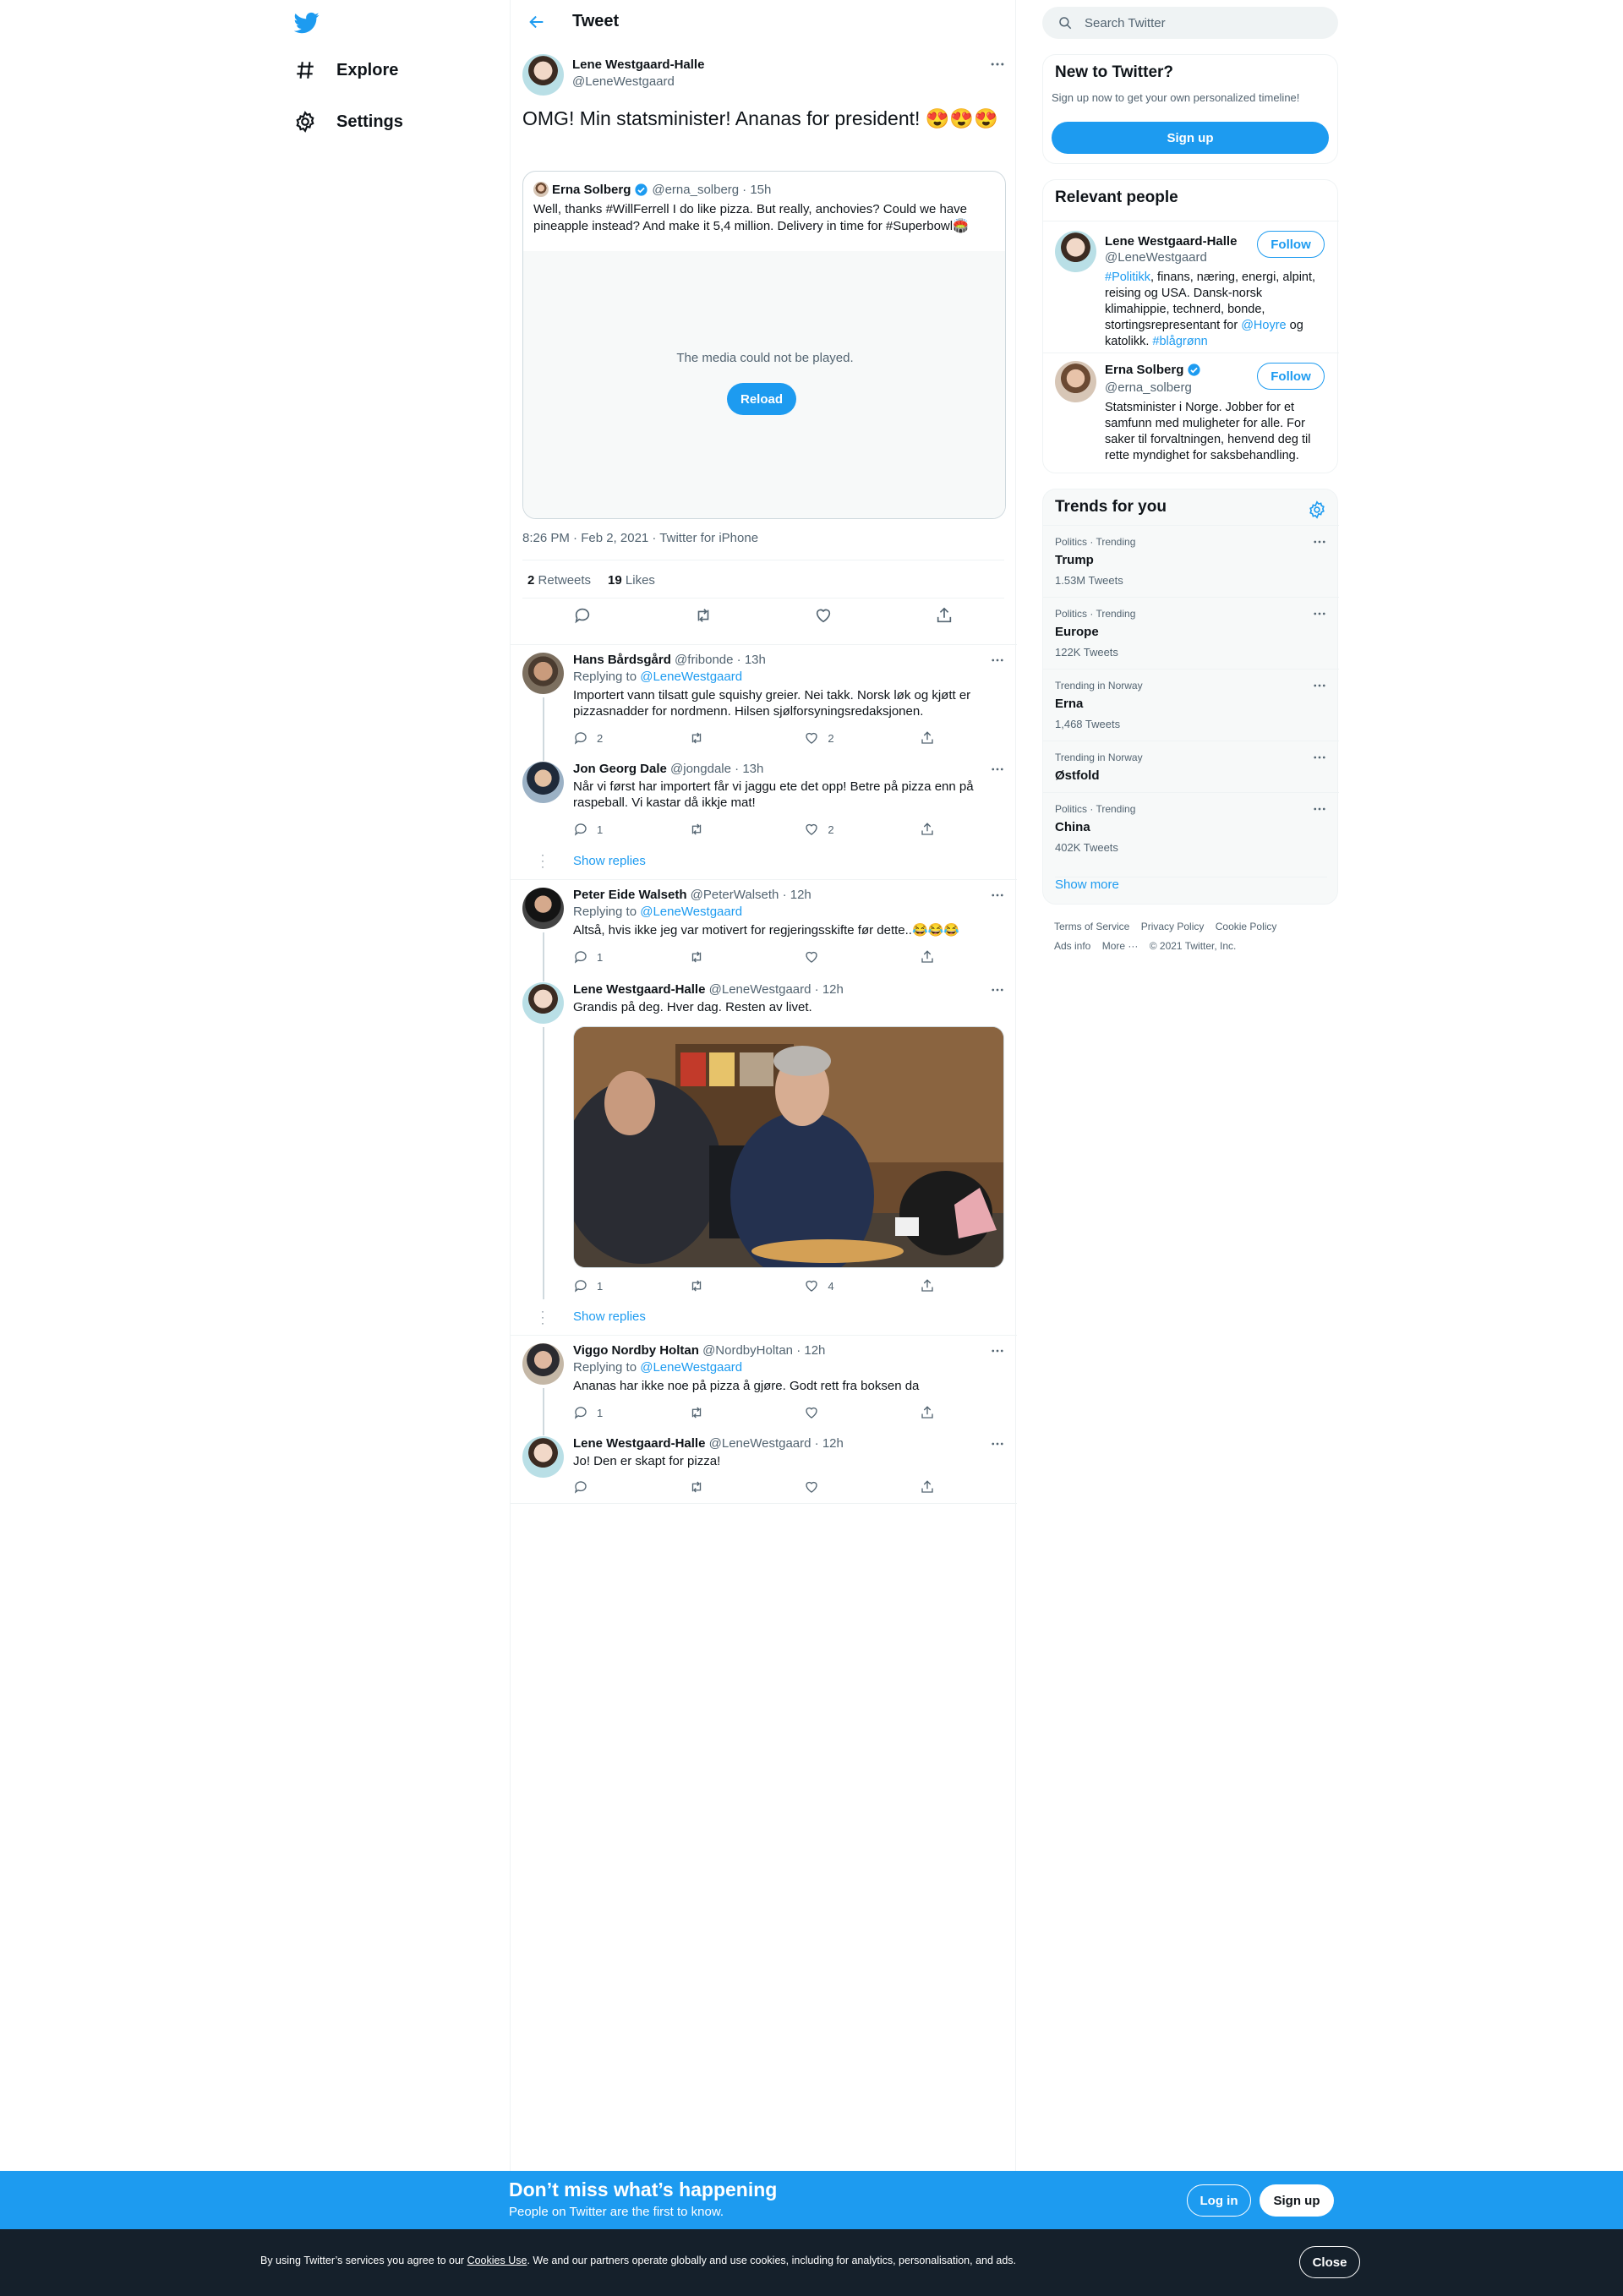  Describe the element at coordinates (623, 81) in the screenshot. I see `author-handle: @LeneWestgaard` at that location.